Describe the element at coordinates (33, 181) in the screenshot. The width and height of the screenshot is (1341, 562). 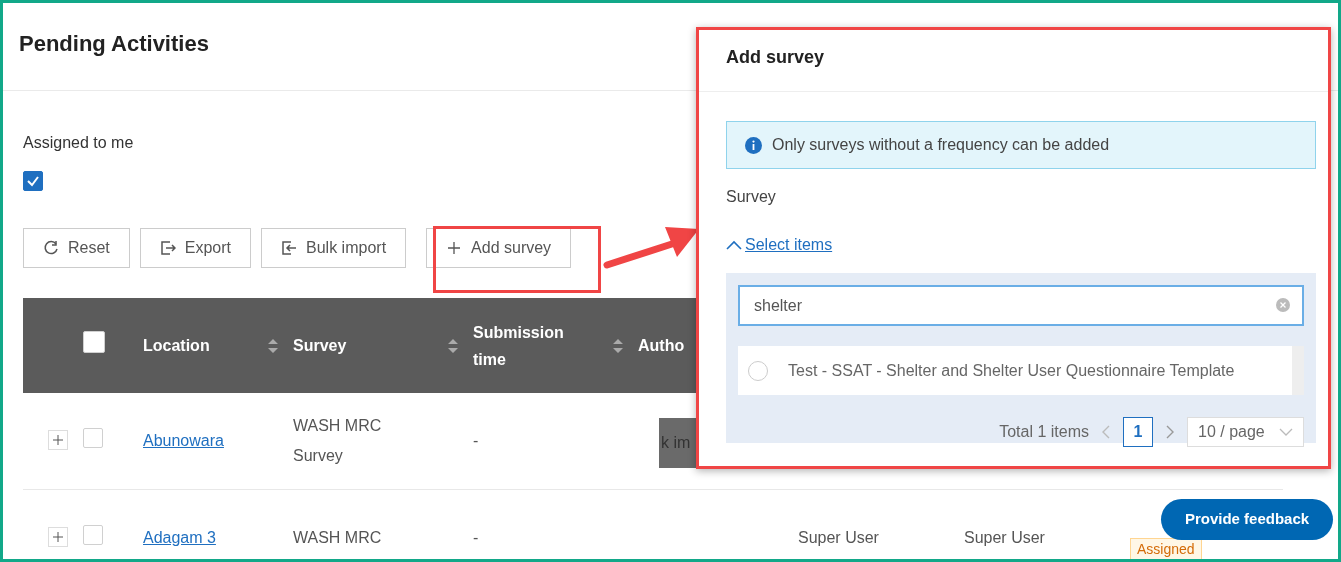
I see `assigned-checkbox` at that location.